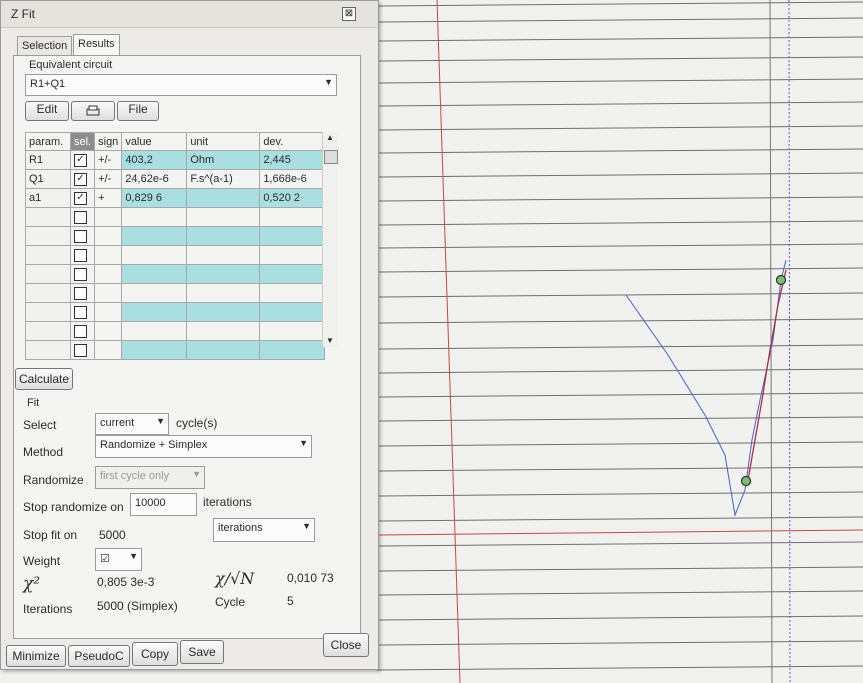  What do you see at coordinates (40, 425) in the screenshot?
I see `select-label: Select` at bounding box center [40, 425].